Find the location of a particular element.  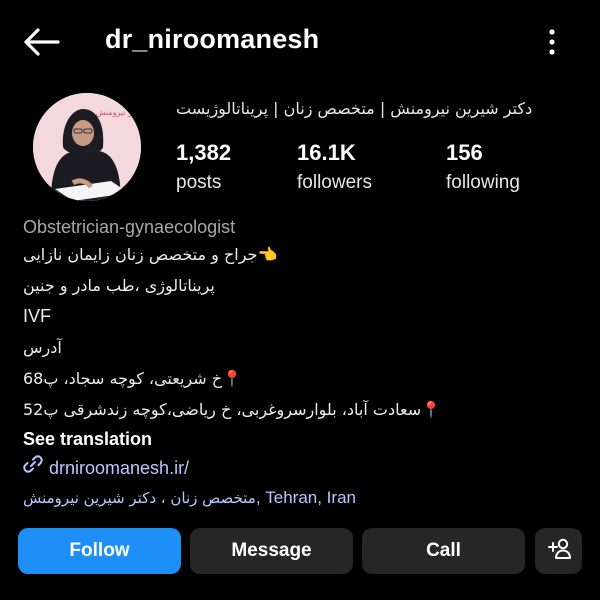

bio-line-text: 👈جراح و متخصص زنان زایمان نازایی is located at coordinates (150, 254).